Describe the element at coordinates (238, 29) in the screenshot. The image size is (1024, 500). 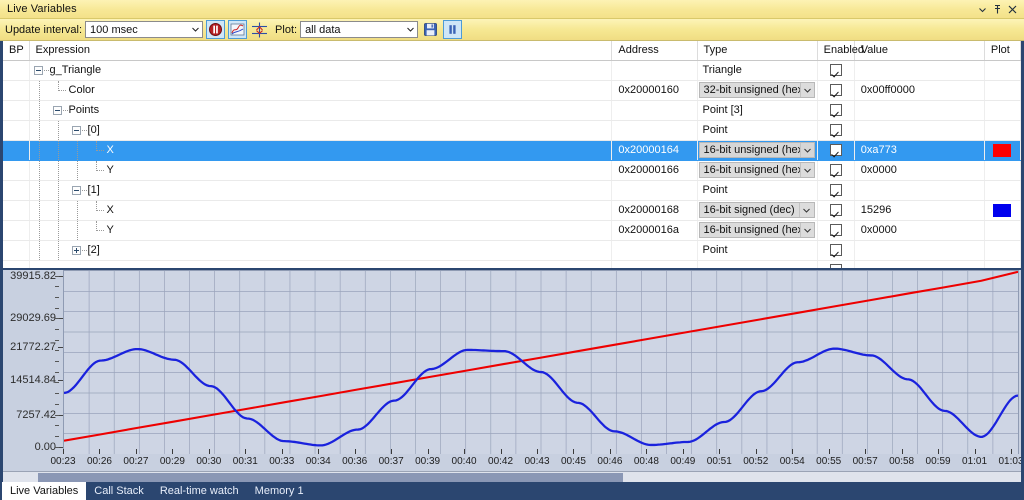
I see `graph-button` at that location.